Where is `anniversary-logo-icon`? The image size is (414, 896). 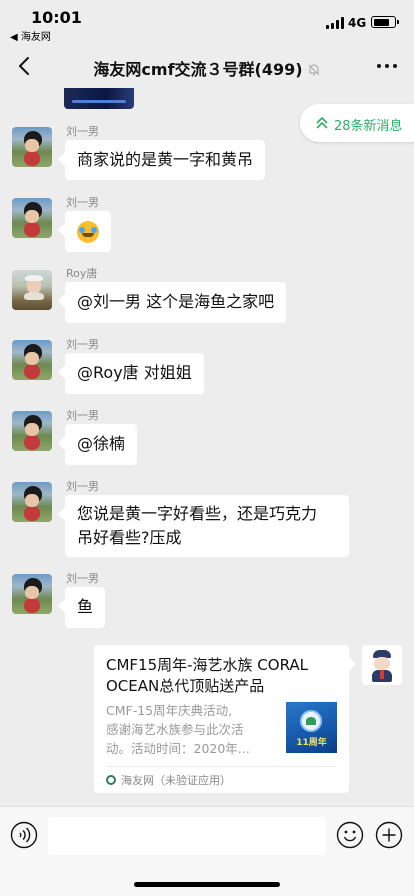 anniversary-logo-icon is located at coordinates (311, 721).